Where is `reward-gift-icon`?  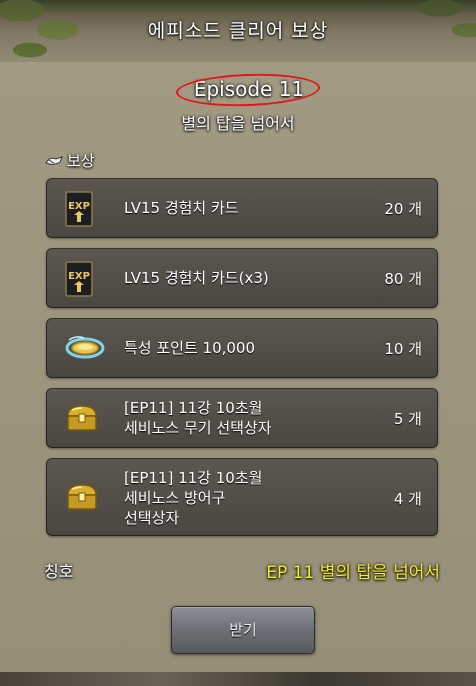 reward-gift-icon is located at coordinates (54, 160).